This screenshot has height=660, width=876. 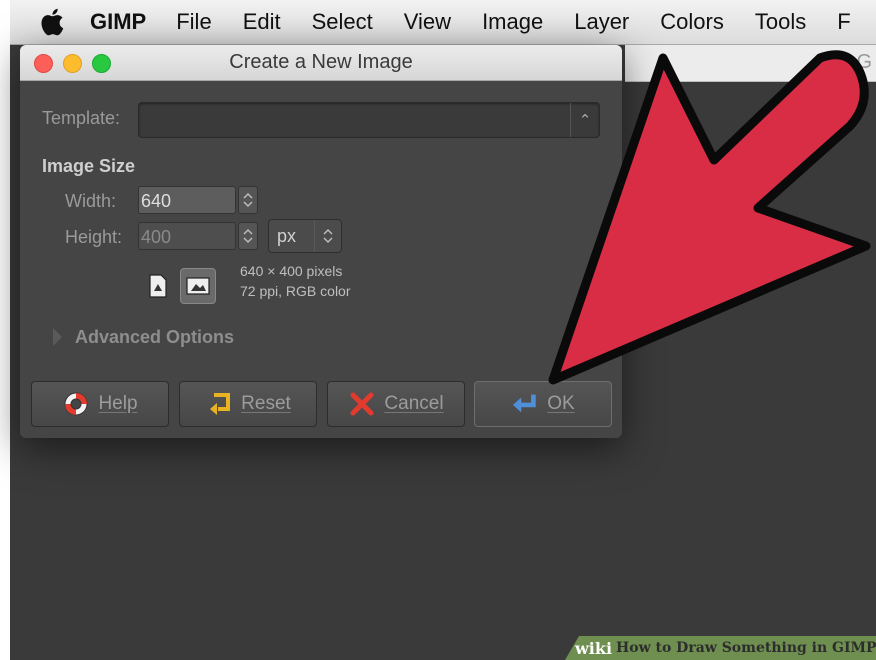 I want to click on height-stepper, so click(x=248, y=236).